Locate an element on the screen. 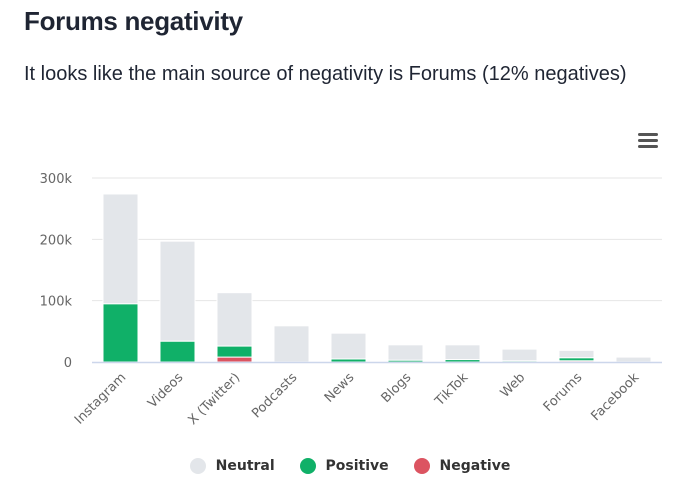  legend-dot-neutral is located at coordinates (197, 466).